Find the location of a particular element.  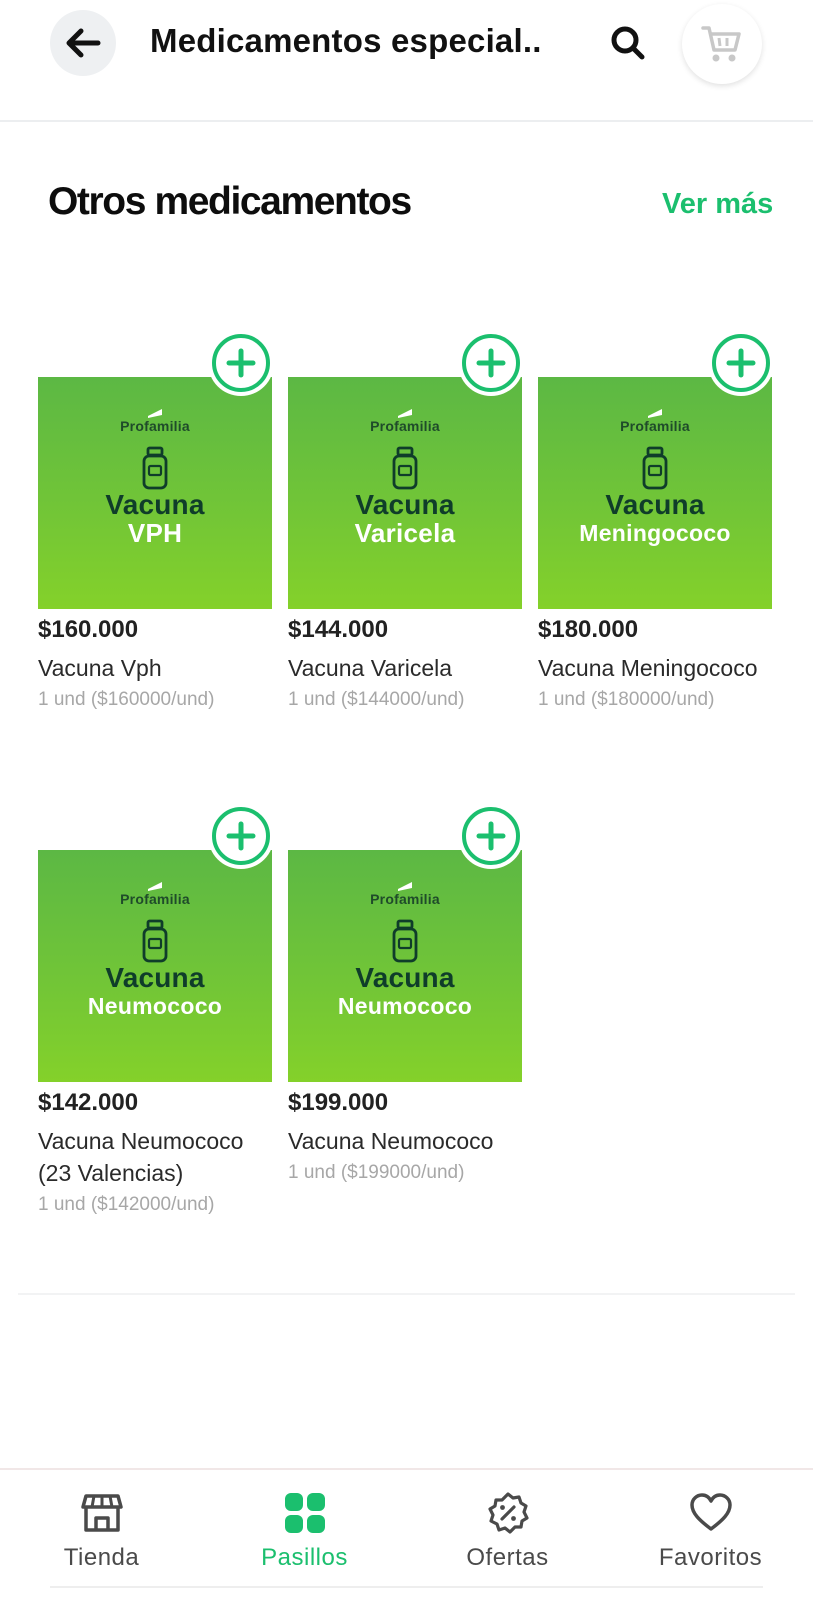

nav-divider is located at coordinates (406, 1587).